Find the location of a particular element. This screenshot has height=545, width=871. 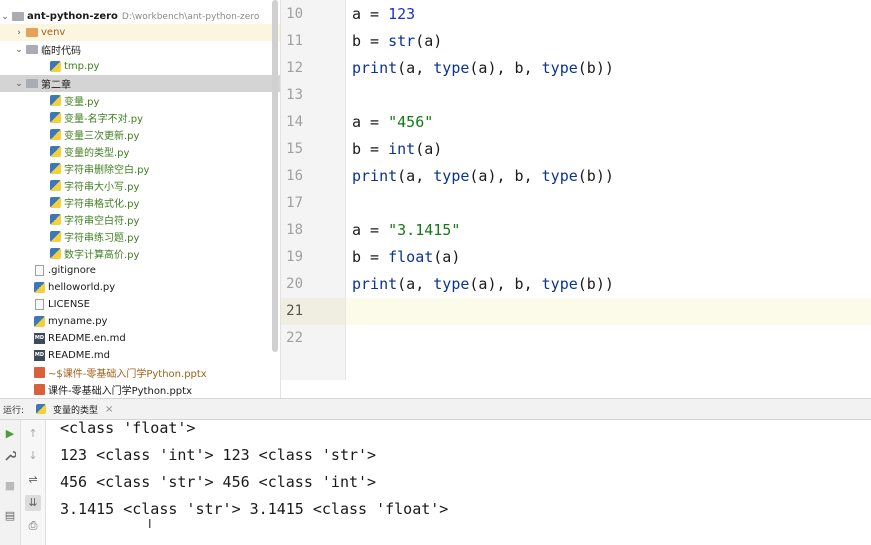

run-toolbar-primary: ▶ ■ ▤ is located at coordinates (10, 482).